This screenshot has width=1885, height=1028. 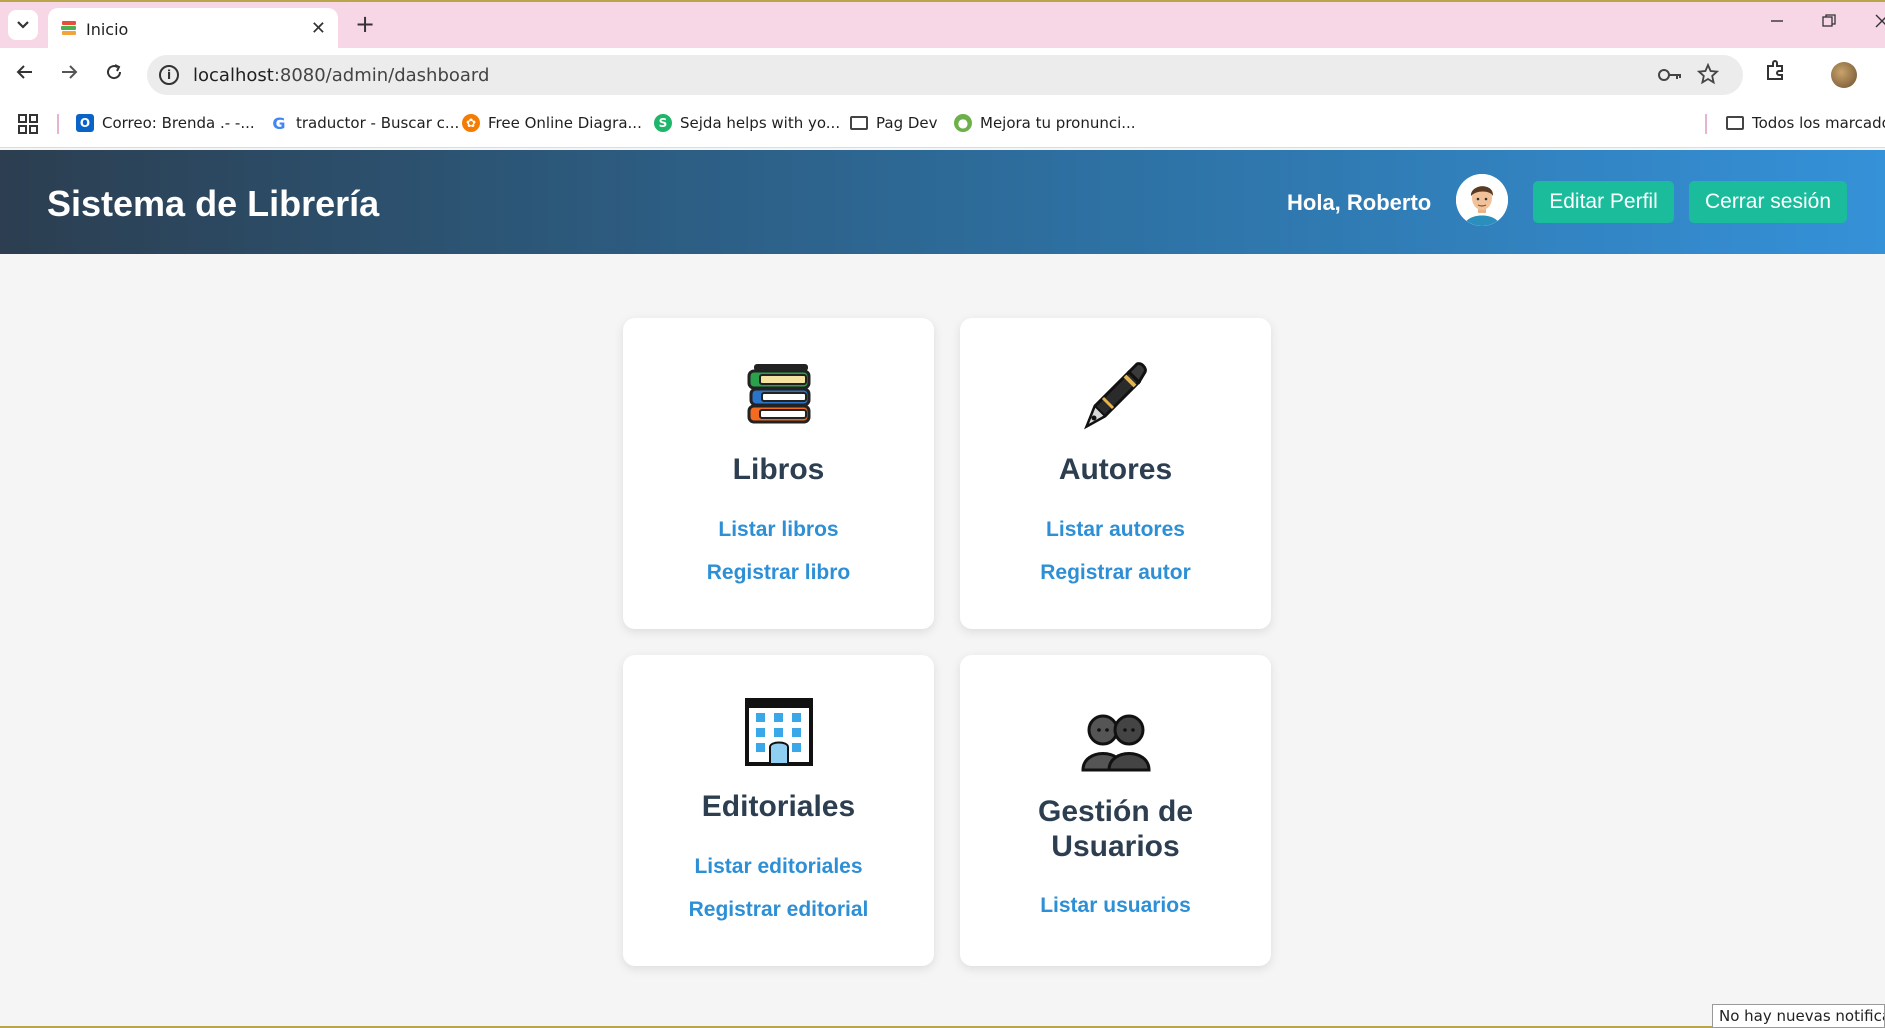 I want to click on address-bar: i localhost:8080/admin/dashboard, so click(x=945, y=75).